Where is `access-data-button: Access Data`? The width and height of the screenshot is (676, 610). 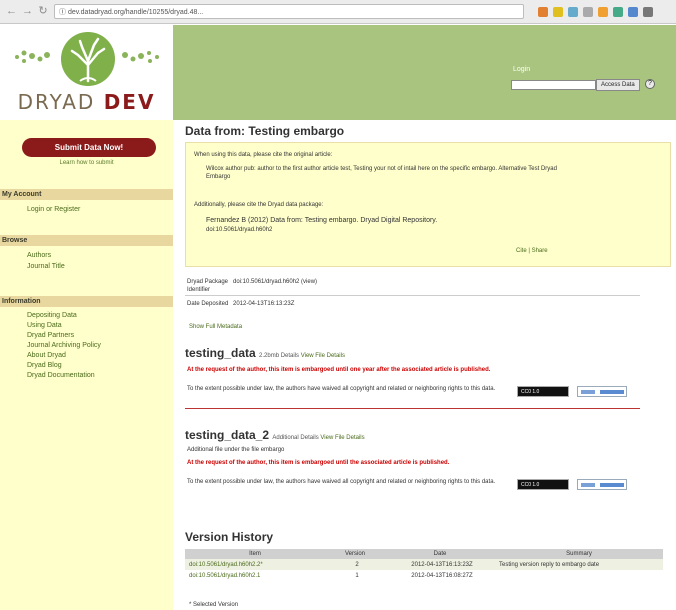
access-data-button: Access Data is located at coordinates (618, 85).